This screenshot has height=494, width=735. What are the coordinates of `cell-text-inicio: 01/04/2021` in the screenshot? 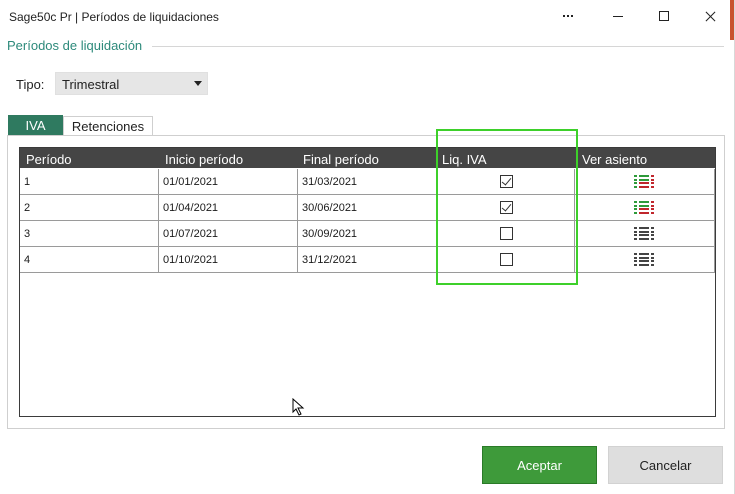 It's located at (191, 208).